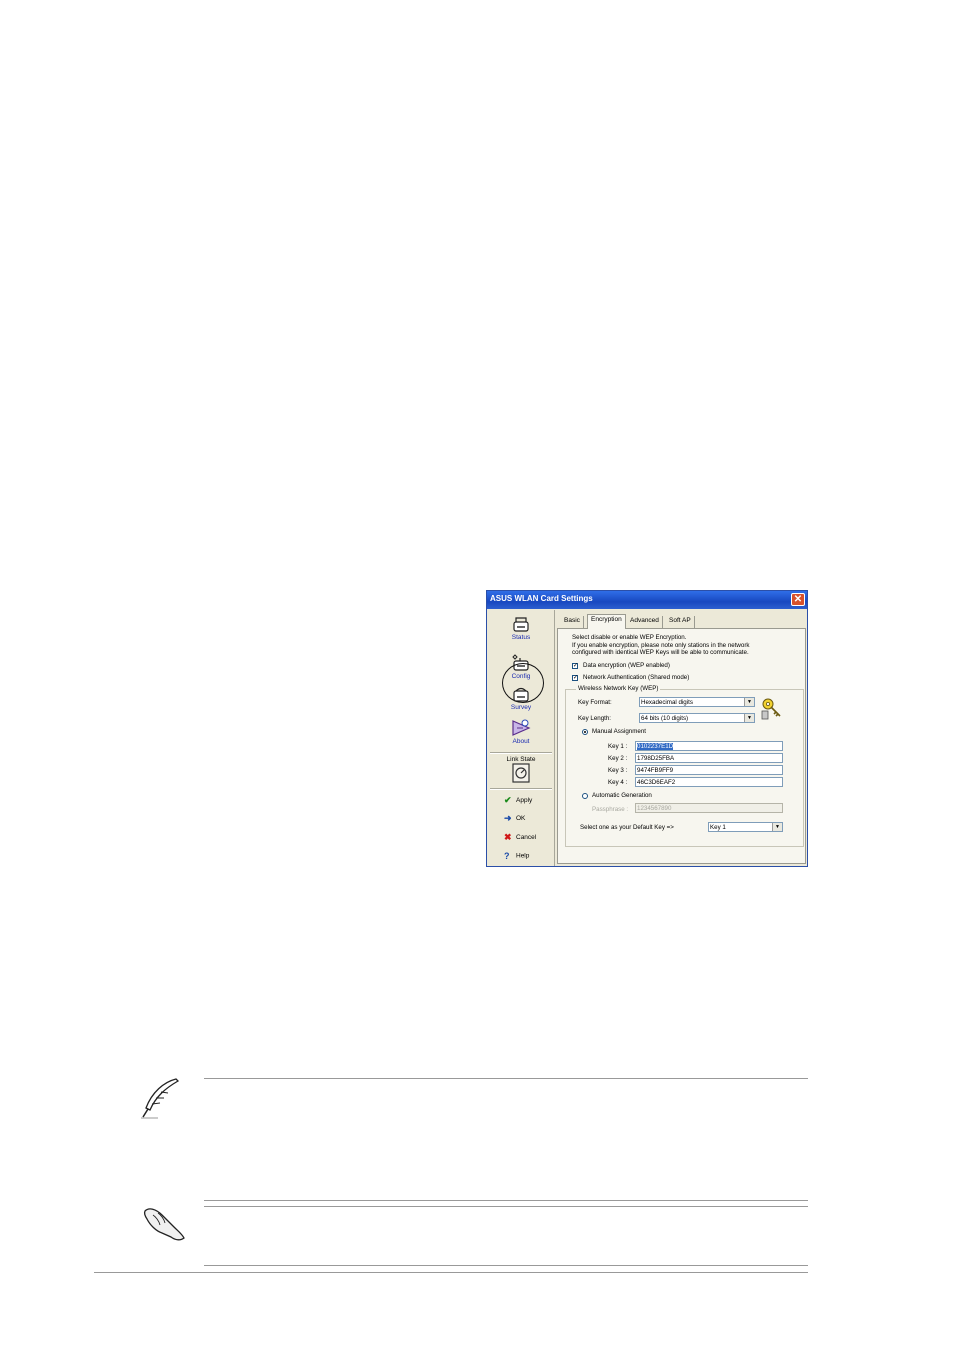 Image resolution: width=954 pixels, height=1351 pixels. Describe the element at coordinates (507, 856) in the screenshot. I see `help-question-icon: ?` at that location.